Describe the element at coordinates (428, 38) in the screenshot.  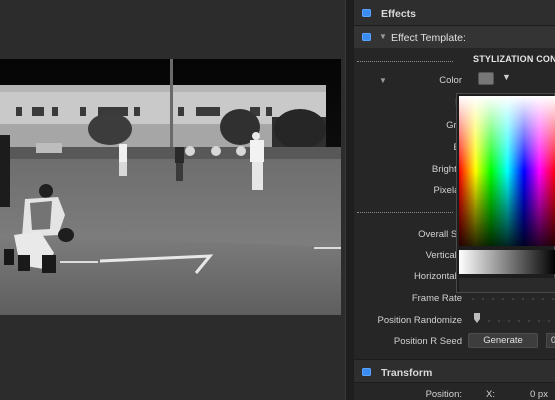
I see `effect-template-title: Effect Template:` at that location.